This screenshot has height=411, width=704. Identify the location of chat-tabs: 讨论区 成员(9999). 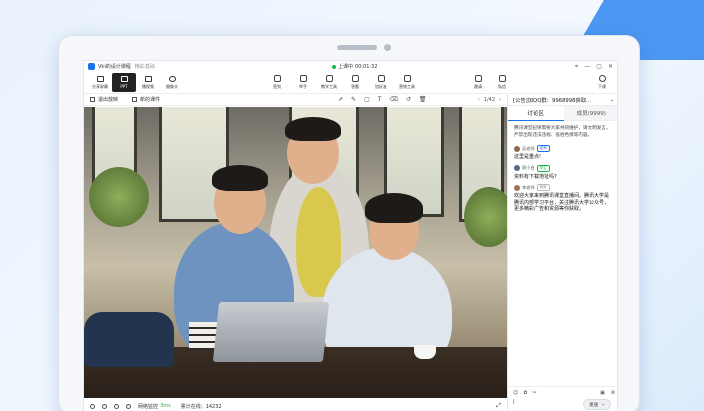
(562, 113).